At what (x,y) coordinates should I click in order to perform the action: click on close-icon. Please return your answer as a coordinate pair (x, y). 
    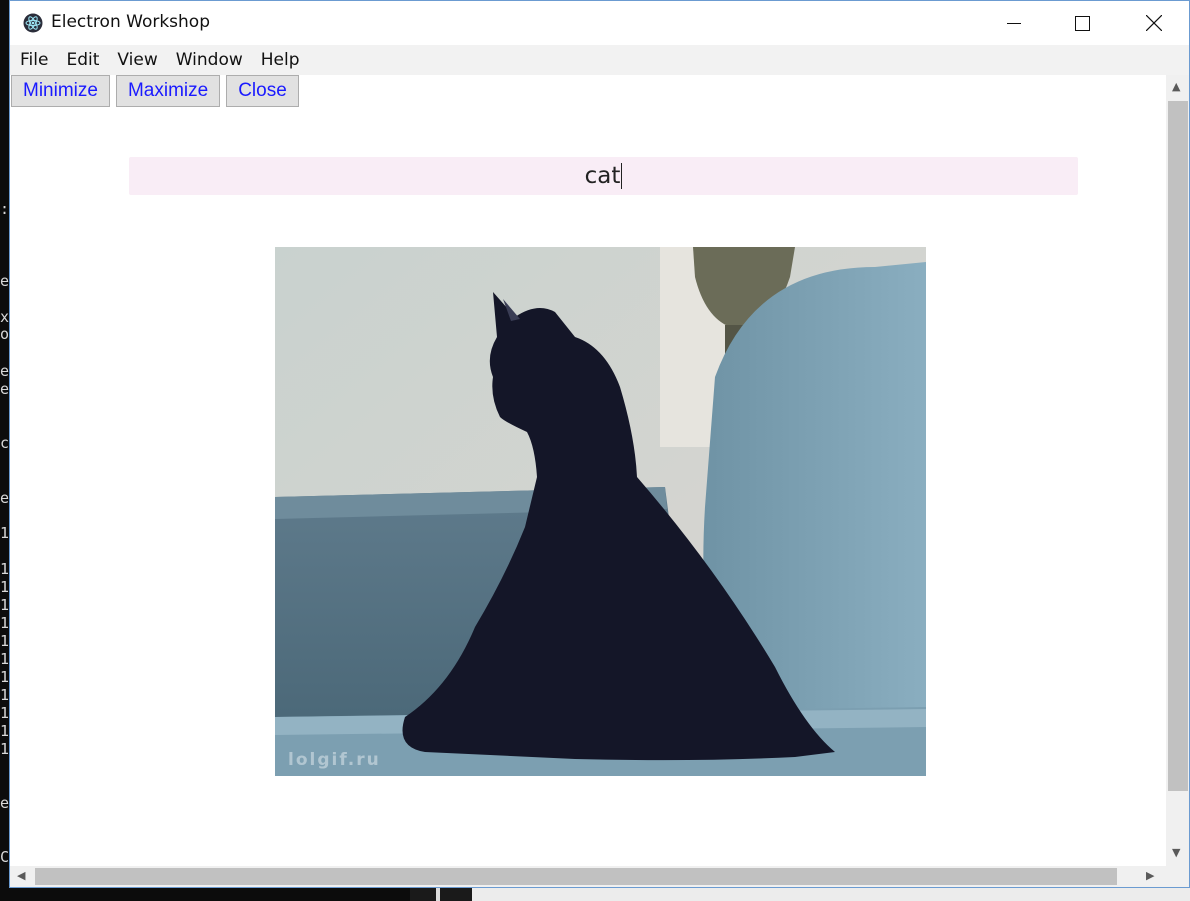
    Looking at the image, I should click on (1154, 23).